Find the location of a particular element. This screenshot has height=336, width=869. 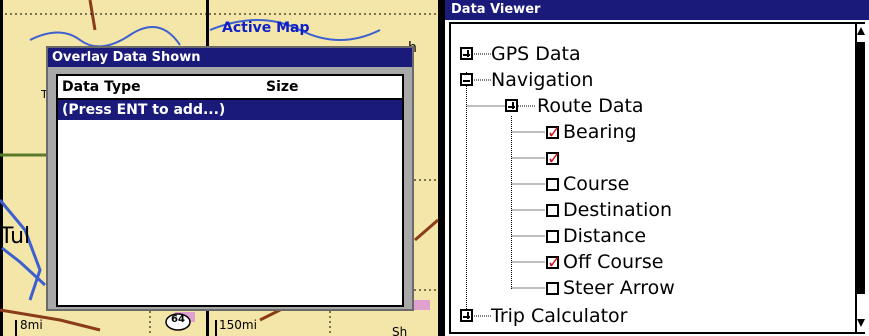

scroll-up-arrow-icon is located at coordinates (861, 31).